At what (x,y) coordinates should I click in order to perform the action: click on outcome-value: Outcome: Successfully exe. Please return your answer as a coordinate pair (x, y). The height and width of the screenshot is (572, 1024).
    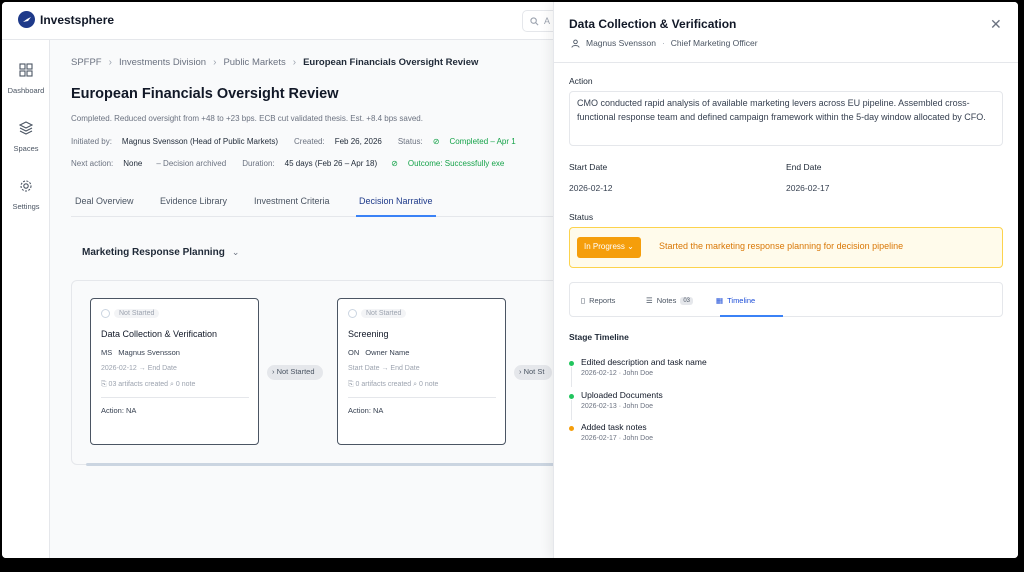
    Looking at the image, I should click on (456, 163).